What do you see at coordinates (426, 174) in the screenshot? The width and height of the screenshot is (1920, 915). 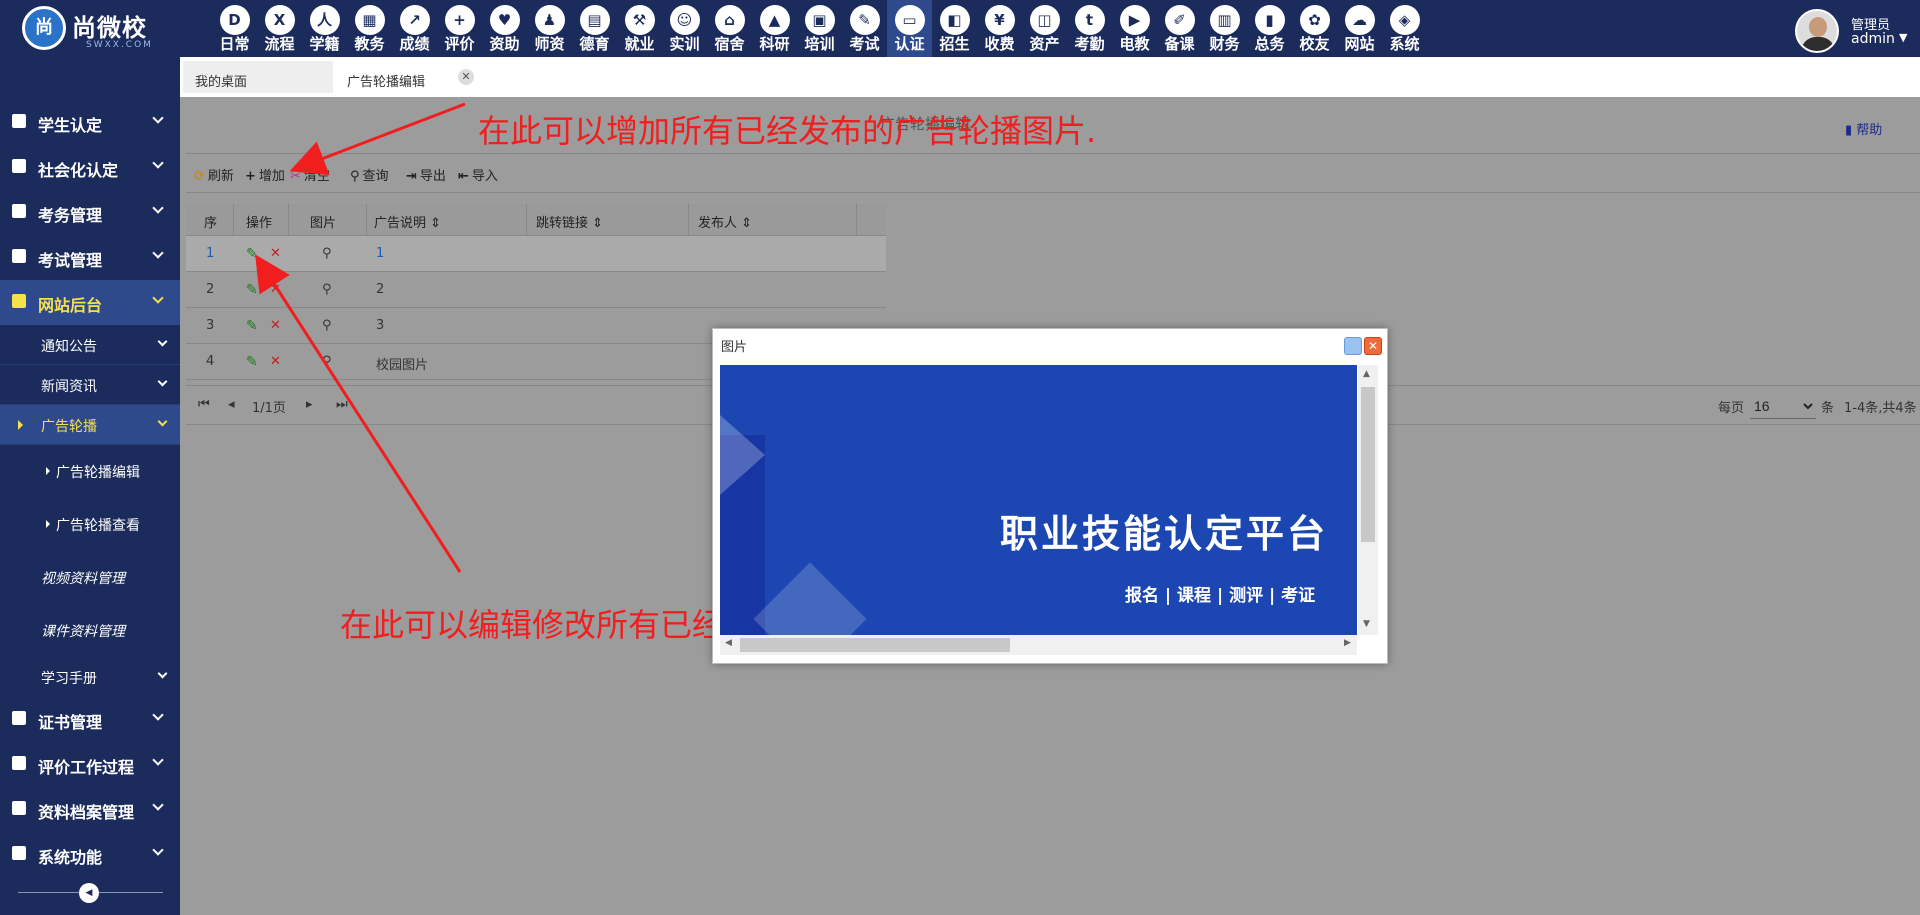 I see `export-button: ⇥ 导出` at bounding box center [426, 174].